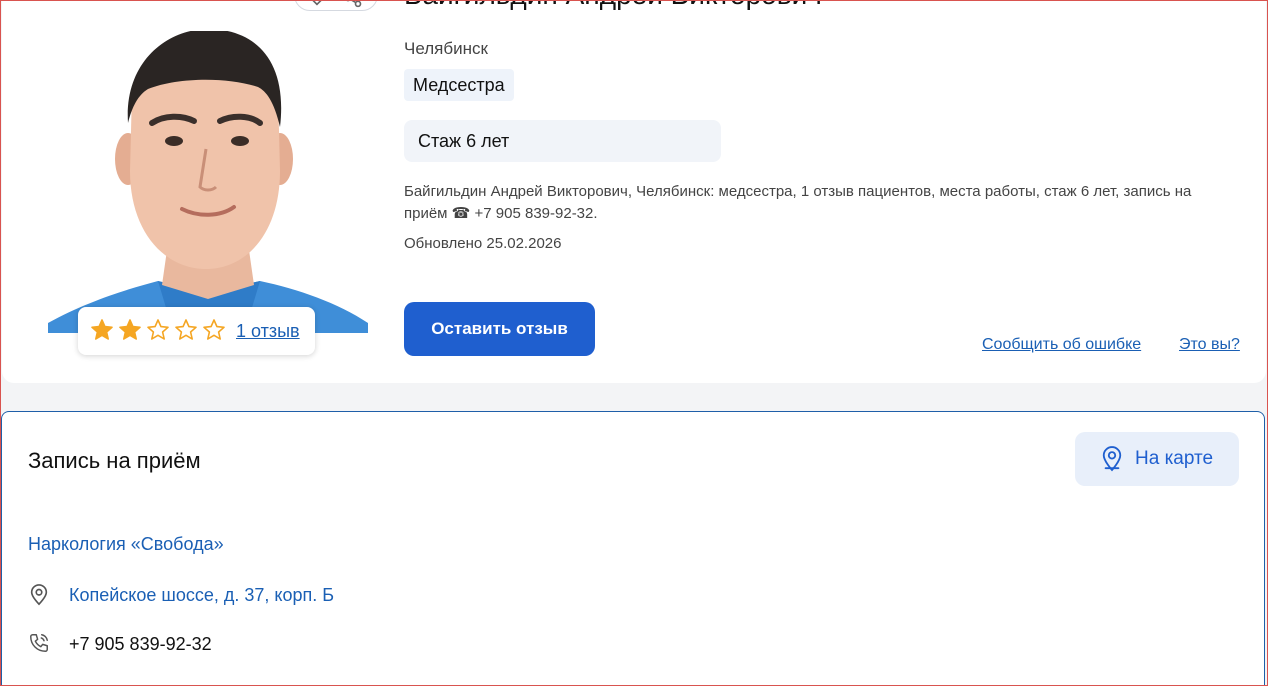 The image size is (1268, 686). I want to click on appointment-title: Запись на приём, so click(114, 460).